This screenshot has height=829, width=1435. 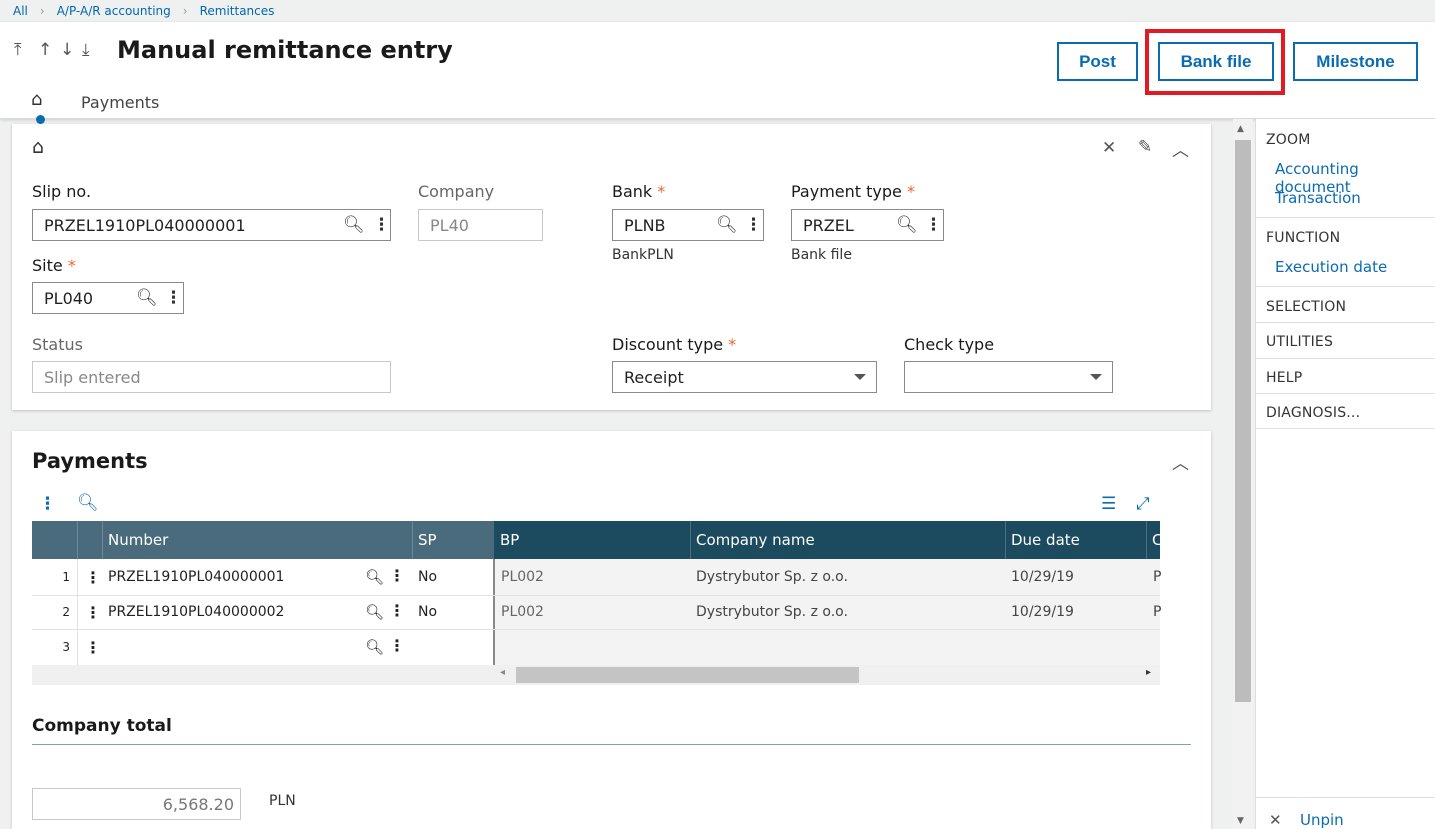 What do you see at coordinates (1097, 61) in the screenshot?
I see `post-button: Post` at bounding box center [1097, 61].